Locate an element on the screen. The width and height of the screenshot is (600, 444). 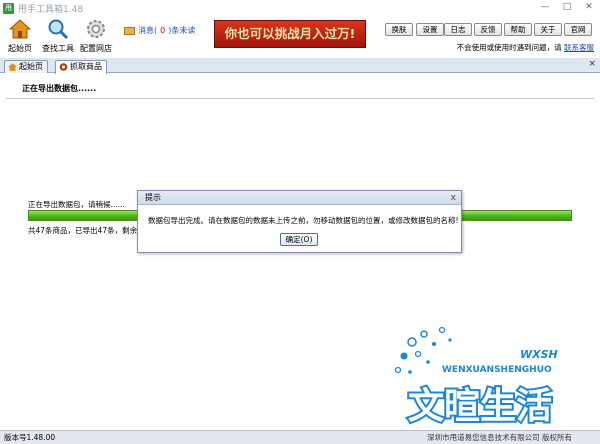
messages-prefix: 消息( is located at coordinates (148, 30).